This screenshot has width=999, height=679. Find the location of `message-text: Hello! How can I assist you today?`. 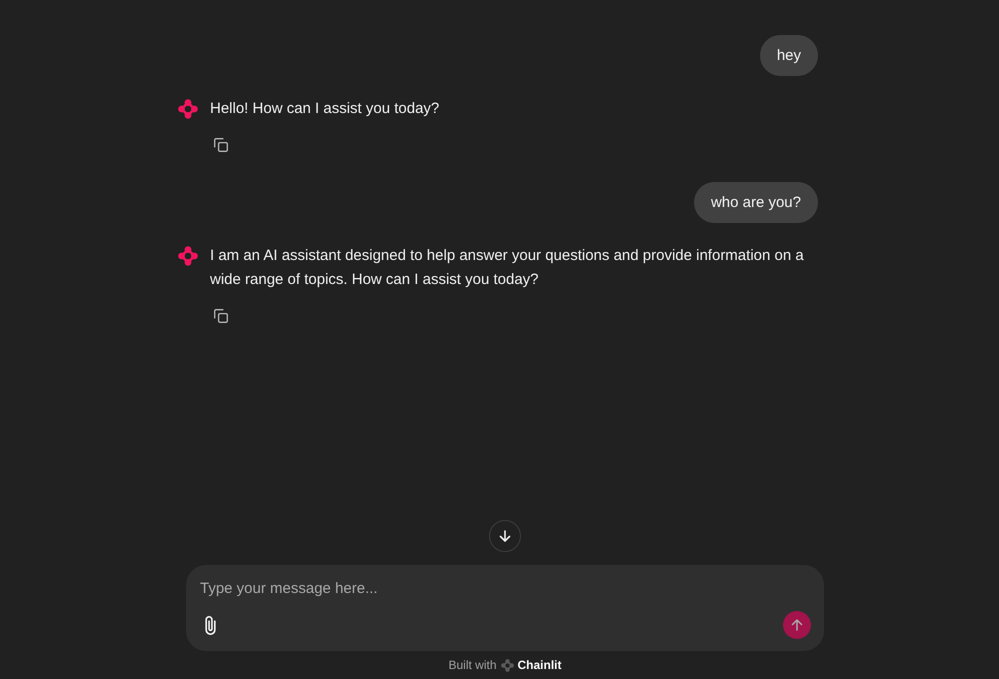

message-text: Hello! How can I assist you today? is located at coordinates (325, 109).